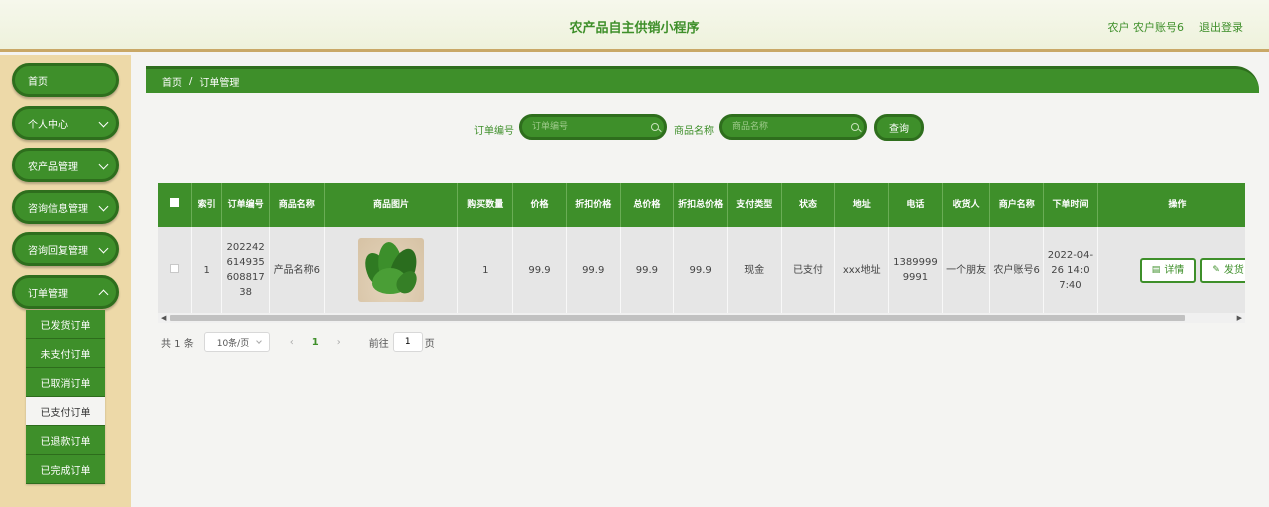  What do you see at coordinates (754, 270) in the screenshot?
I see `cell-pay-type: 现金` at bounding box center [754, 270].